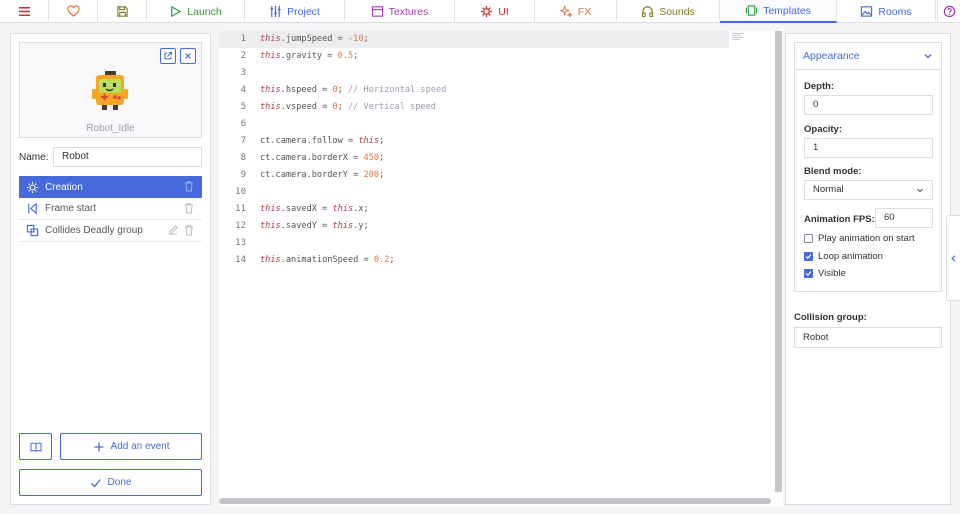 The image size is (960, 514). What do you see at coordinates (188, 56) in the screenshot?
I see `remove-texture-button` at bounding box center [188, 56].